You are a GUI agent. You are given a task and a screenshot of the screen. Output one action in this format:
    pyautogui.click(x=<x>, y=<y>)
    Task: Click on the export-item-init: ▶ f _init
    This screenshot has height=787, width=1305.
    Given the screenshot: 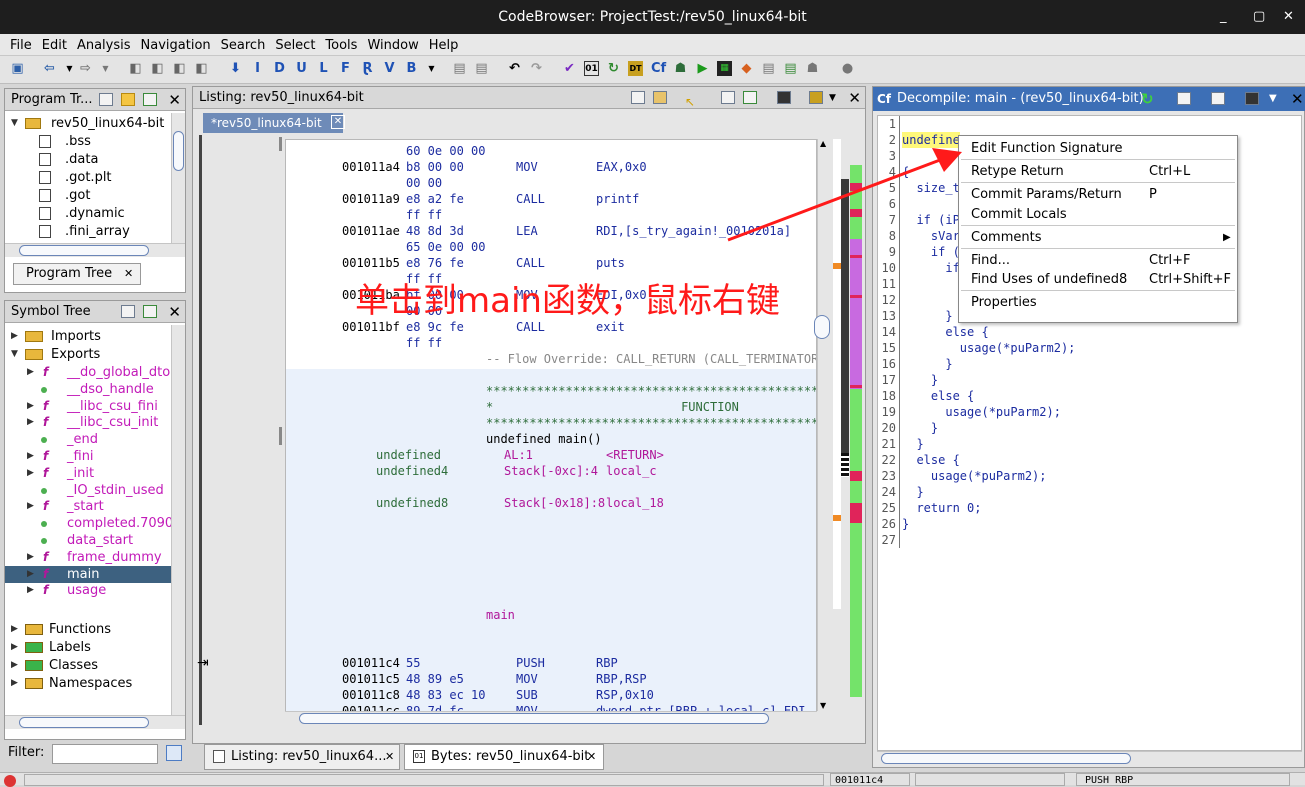 What is the action you would take?
    pyautogui.click(x=94, y=473)
    